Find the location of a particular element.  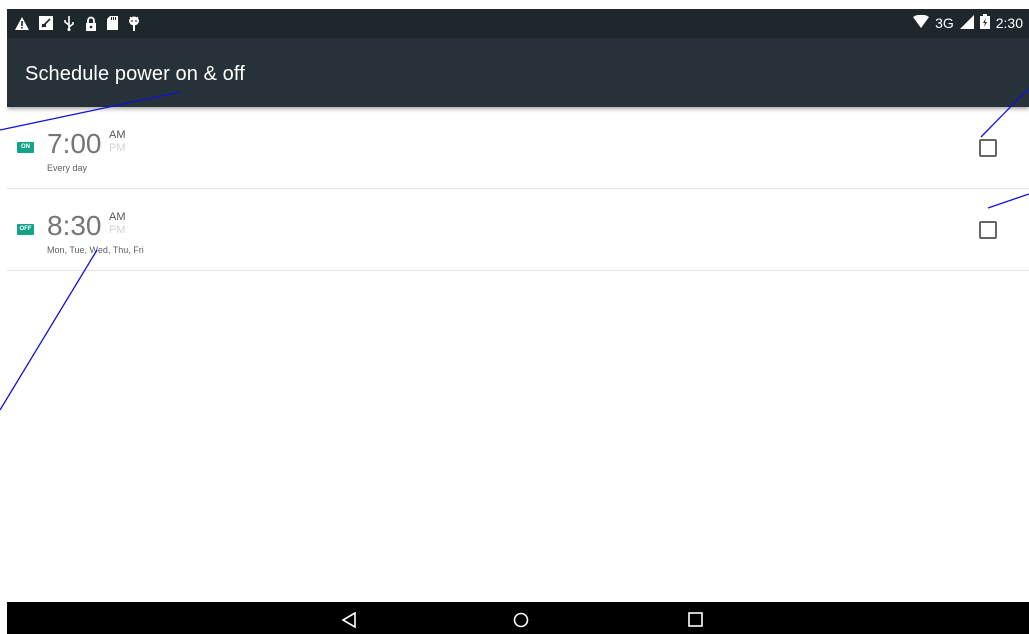

status-bar: 3G 2:30 is located at coordinates (518, 23).